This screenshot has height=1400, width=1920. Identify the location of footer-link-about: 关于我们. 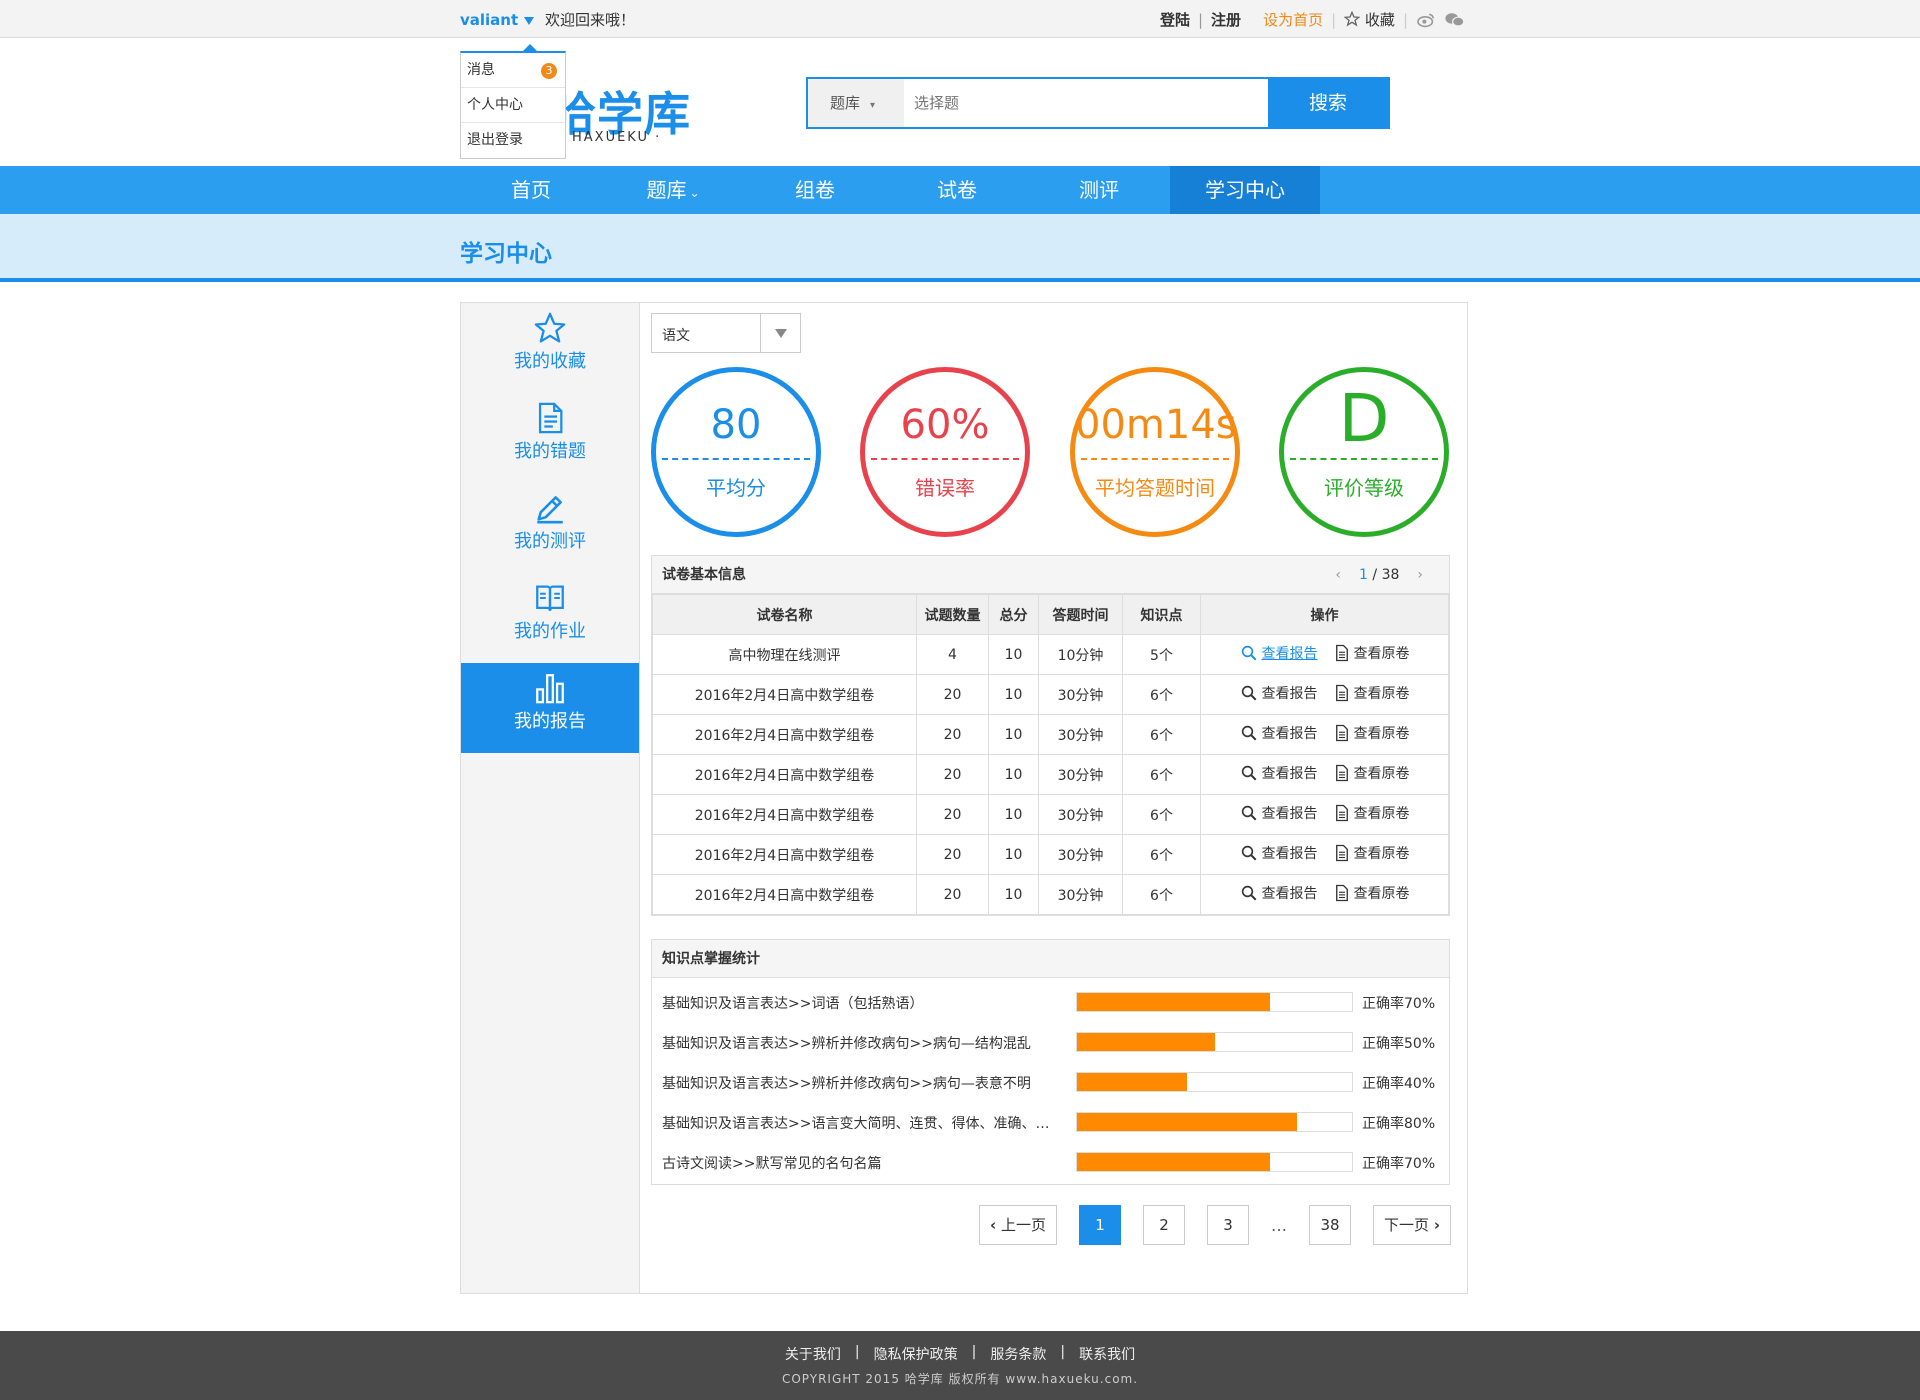
(813, 1354).